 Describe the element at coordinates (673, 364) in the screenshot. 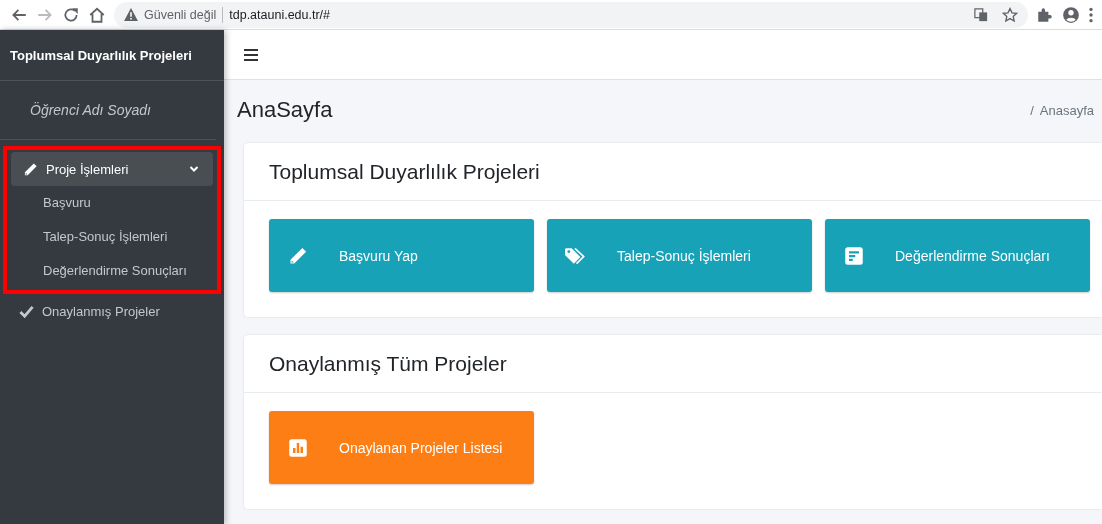

I see `card-title: Onaylanmış Tüm Projeler` at that location.